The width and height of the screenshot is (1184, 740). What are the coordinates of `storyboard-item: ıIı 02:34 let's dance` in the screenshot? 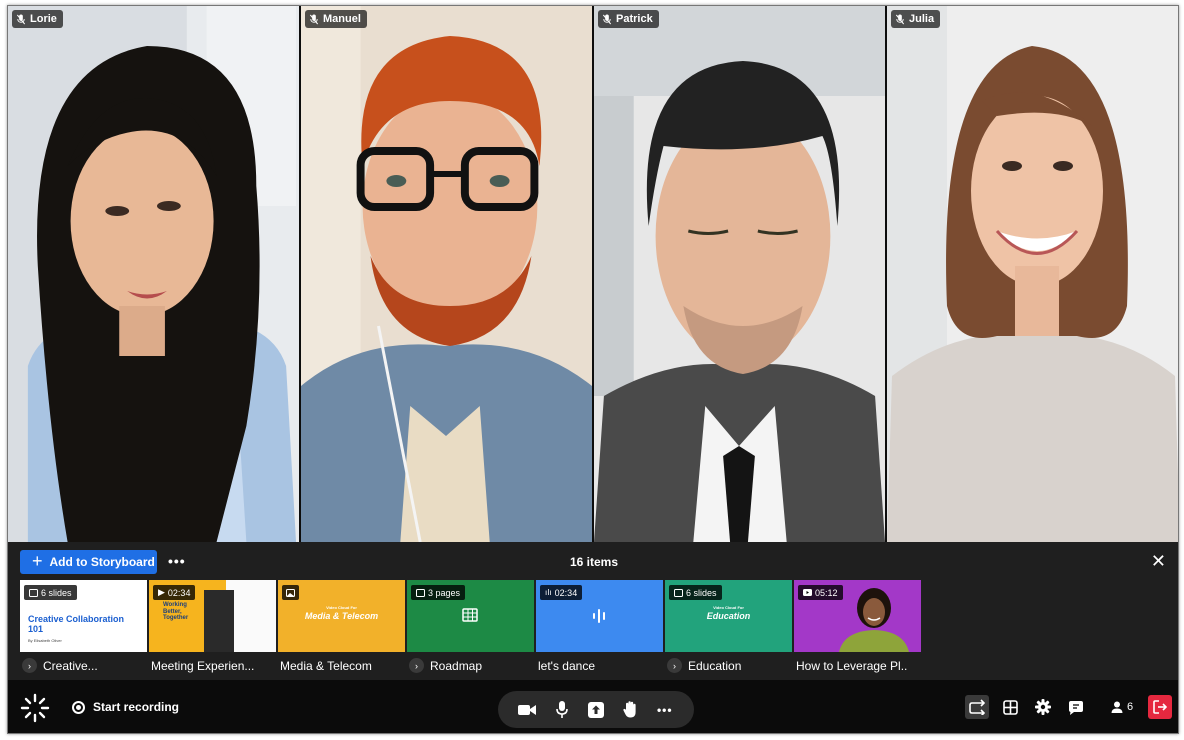 It's located at (599, 629).